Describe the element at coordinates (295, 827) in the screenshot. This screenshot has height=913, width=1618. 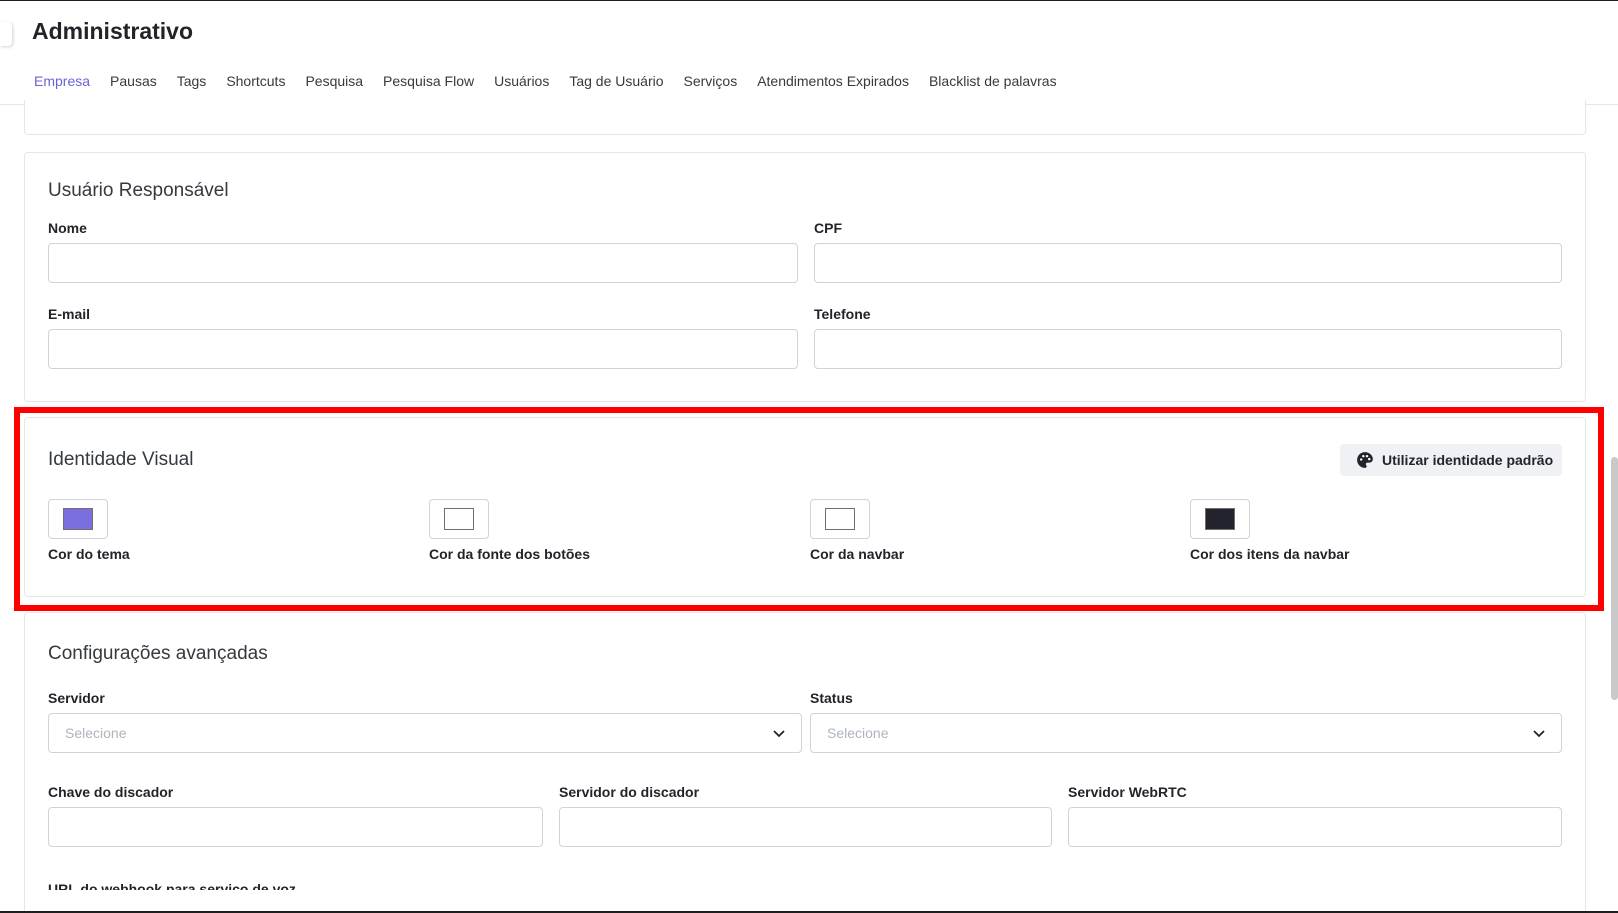
I see `dialer-key-input` at that location.